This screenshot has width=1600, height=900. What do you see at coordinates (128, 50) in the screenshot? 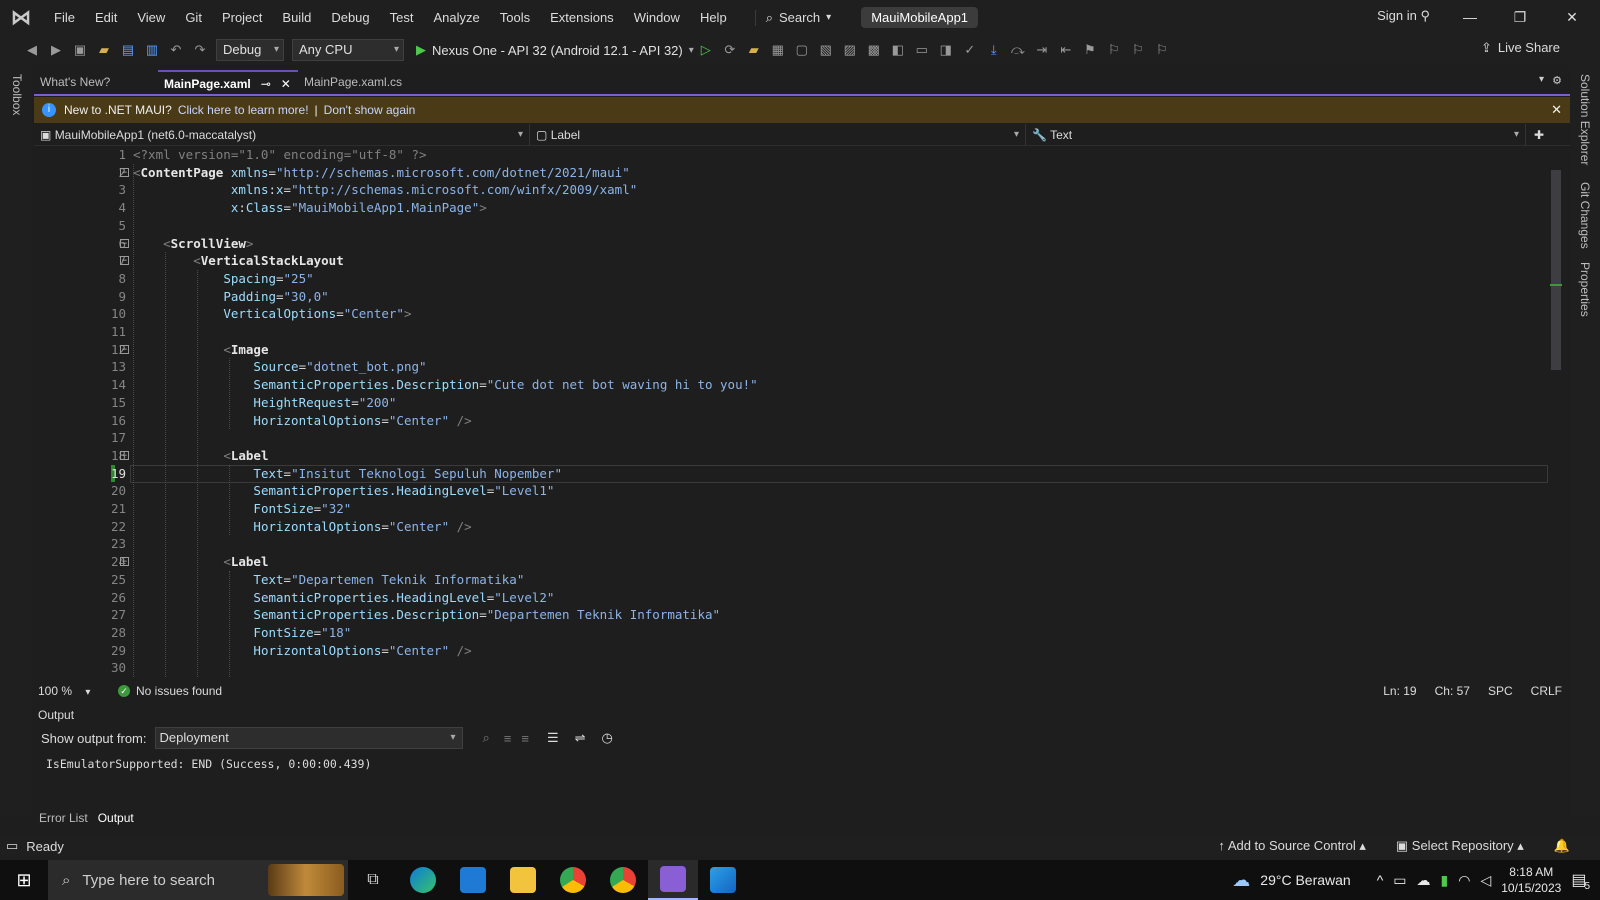
I see `save-icon: ▤` at bounding box center [128, 50].